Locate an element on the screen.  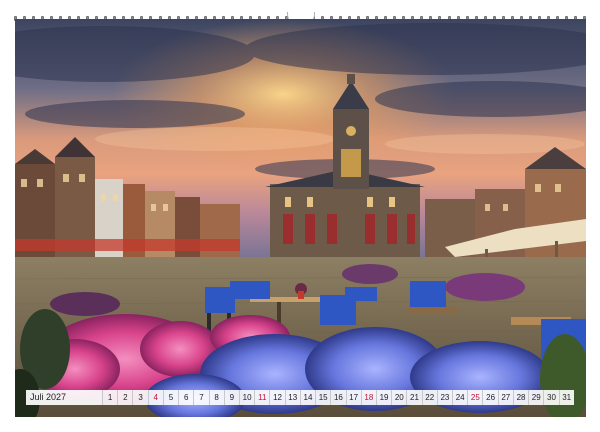
day-cell: 9 is located at coordinates (231, 397).